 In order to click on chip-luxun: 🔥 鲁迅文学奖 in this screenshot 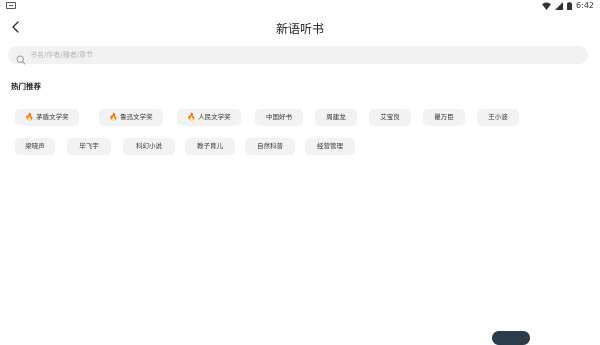, I will do `click(131, 117)`.